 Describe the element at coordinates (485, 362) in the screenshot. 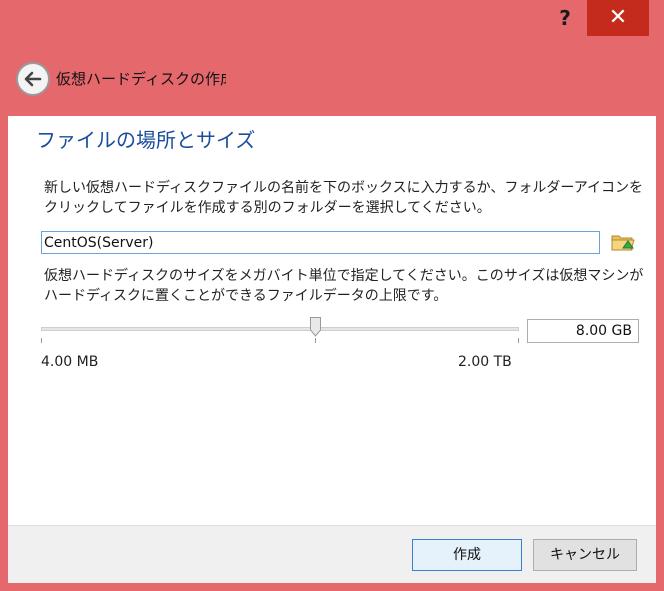

I see `size-max-label: 2.00 TB` at that location.